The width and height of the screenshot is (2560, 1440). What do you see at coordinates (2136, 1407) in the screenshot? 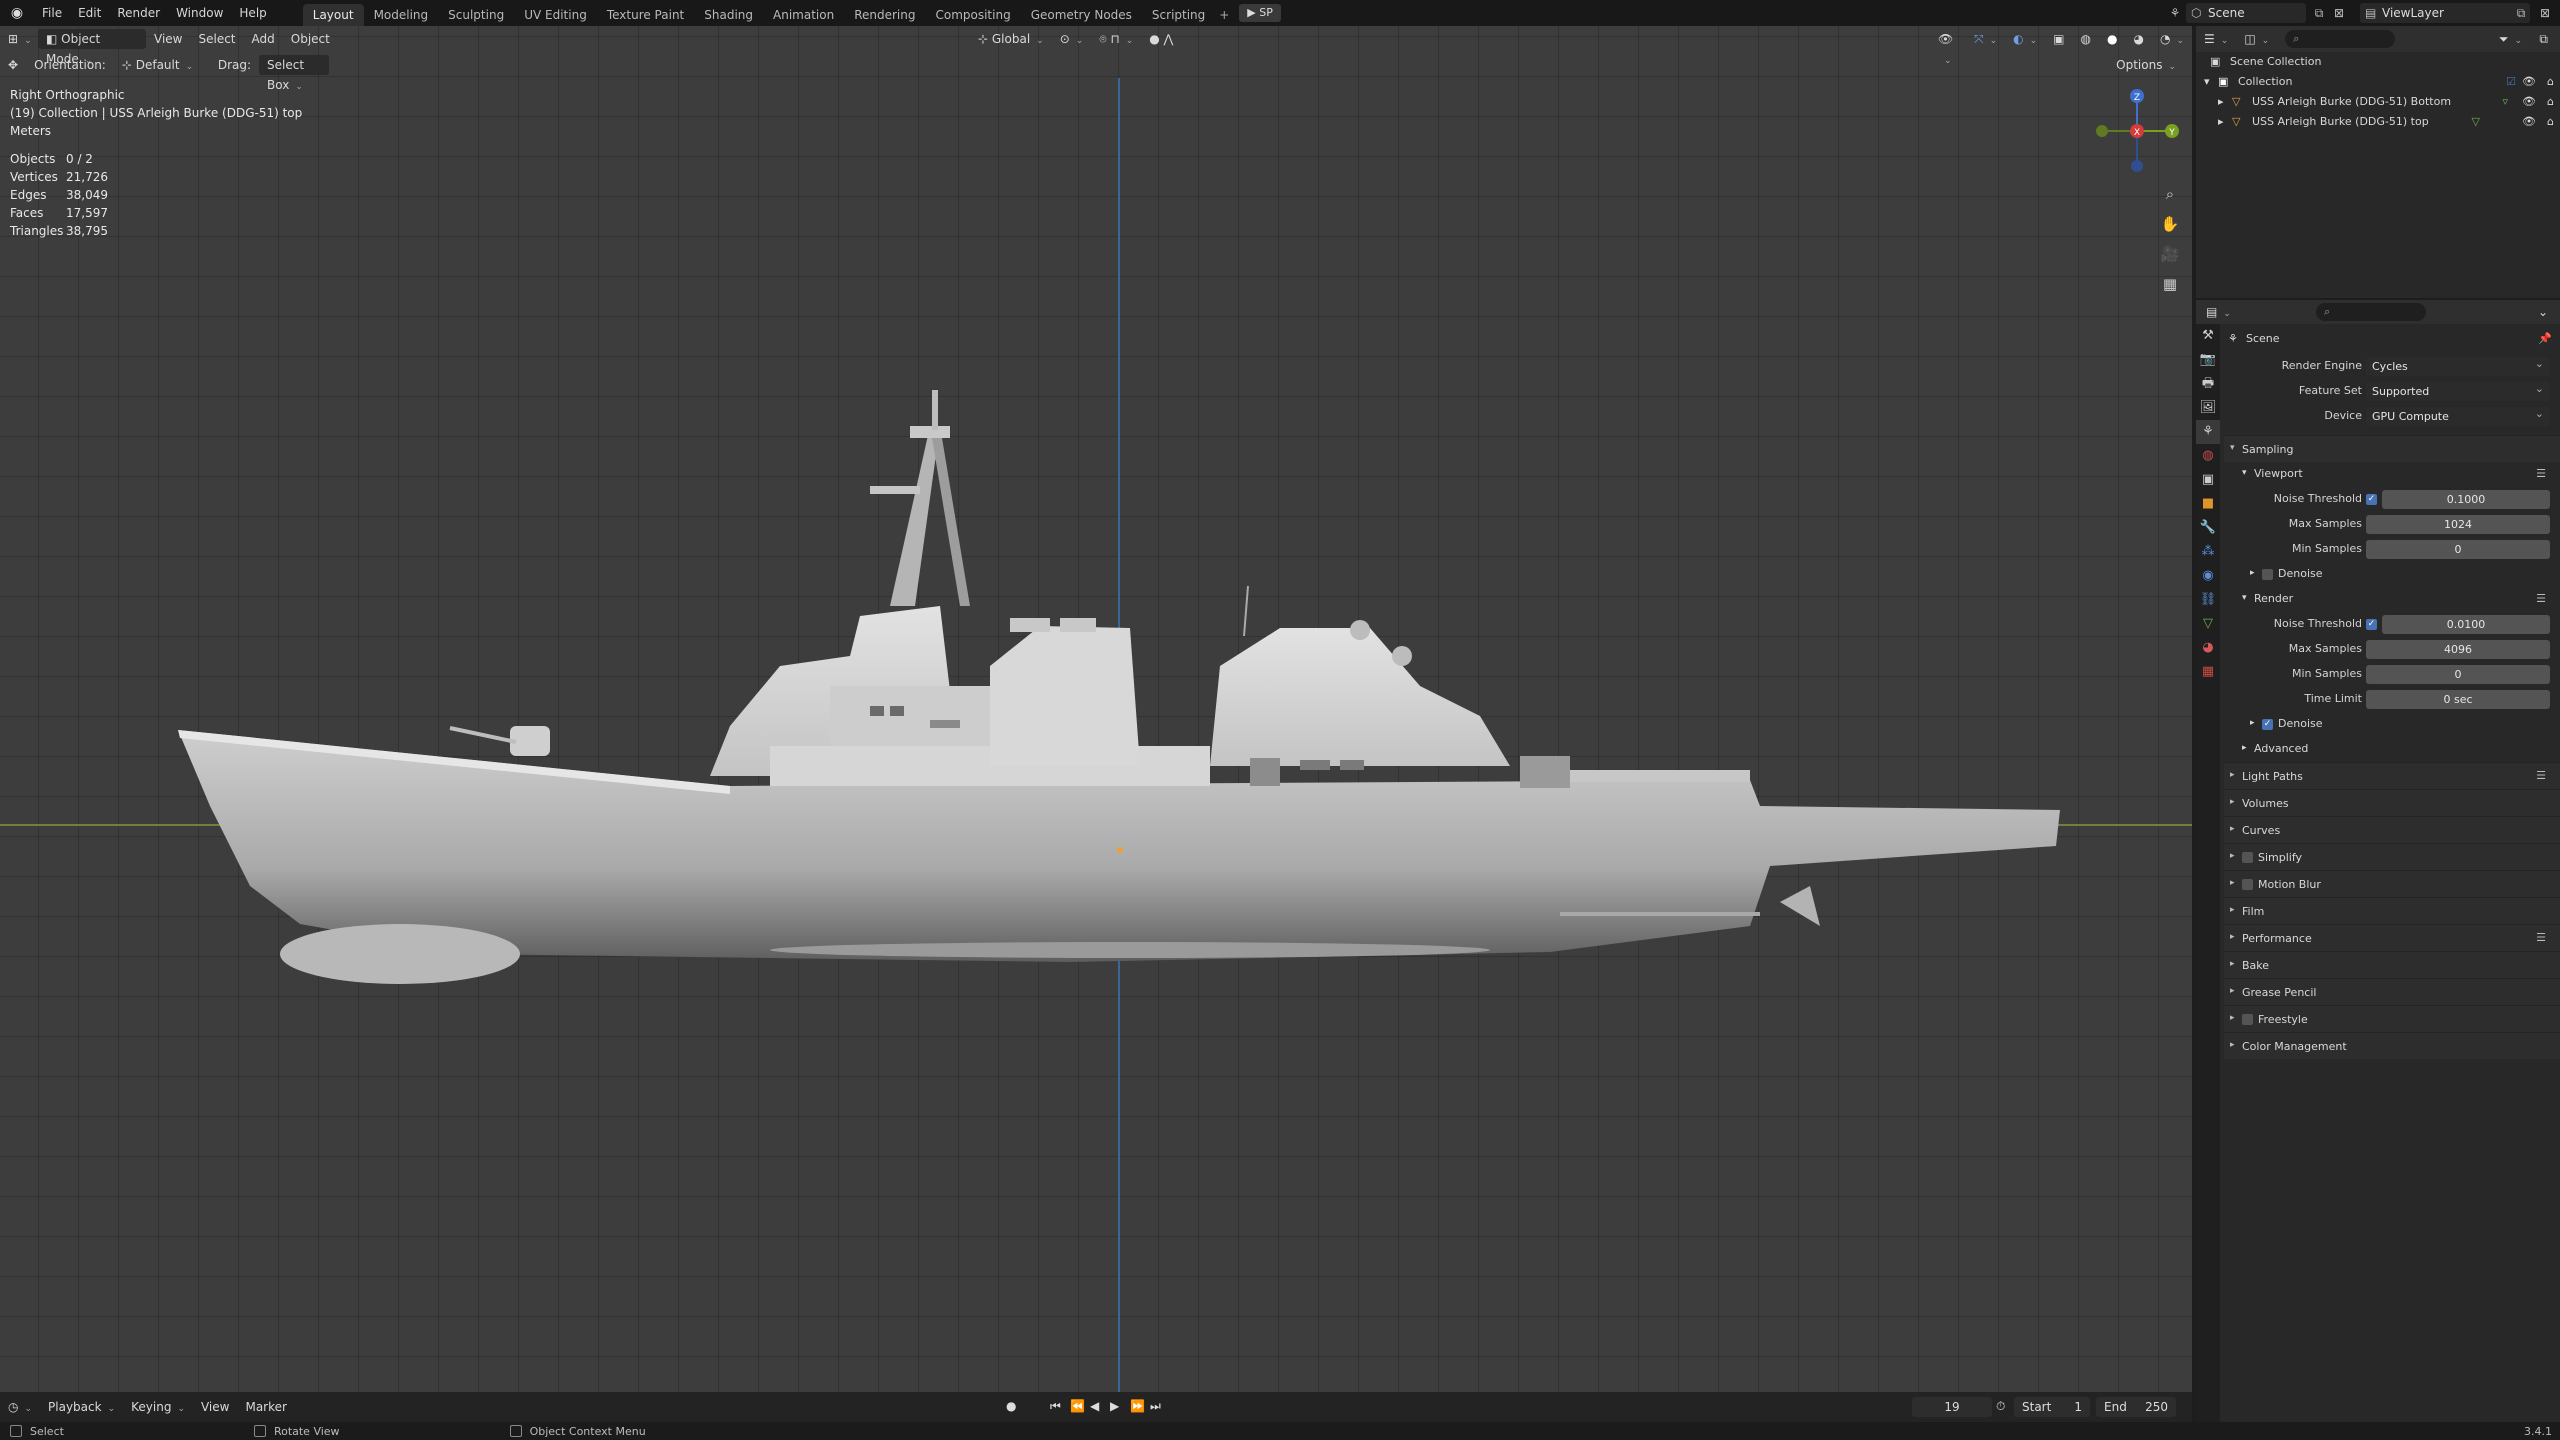
I see `end-frame-field: End 250` at bounding box center [2136, 1407].